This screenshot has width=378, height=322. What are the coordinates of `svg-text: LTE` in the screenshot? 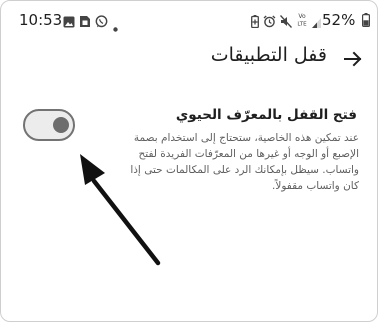 It's located at (302, 25).